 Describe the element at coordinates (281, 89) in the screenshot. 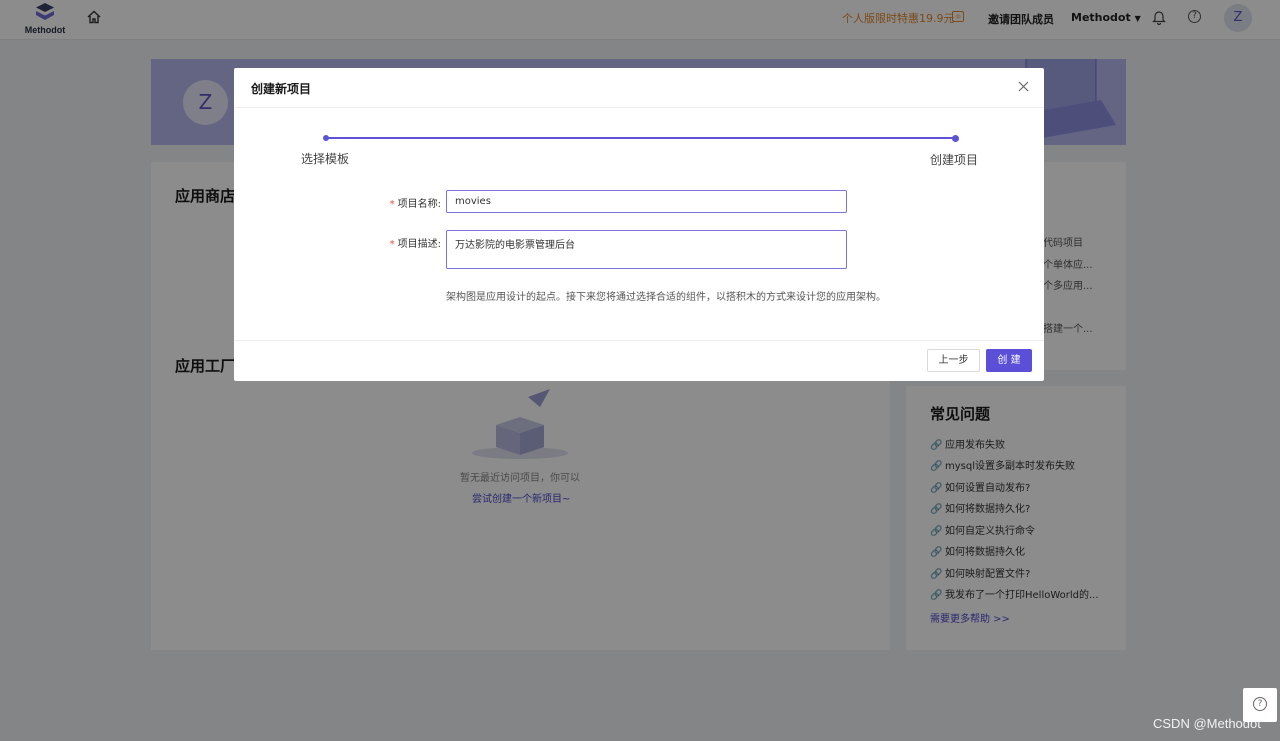

I see `modal-title: 创建新项目` at that location.